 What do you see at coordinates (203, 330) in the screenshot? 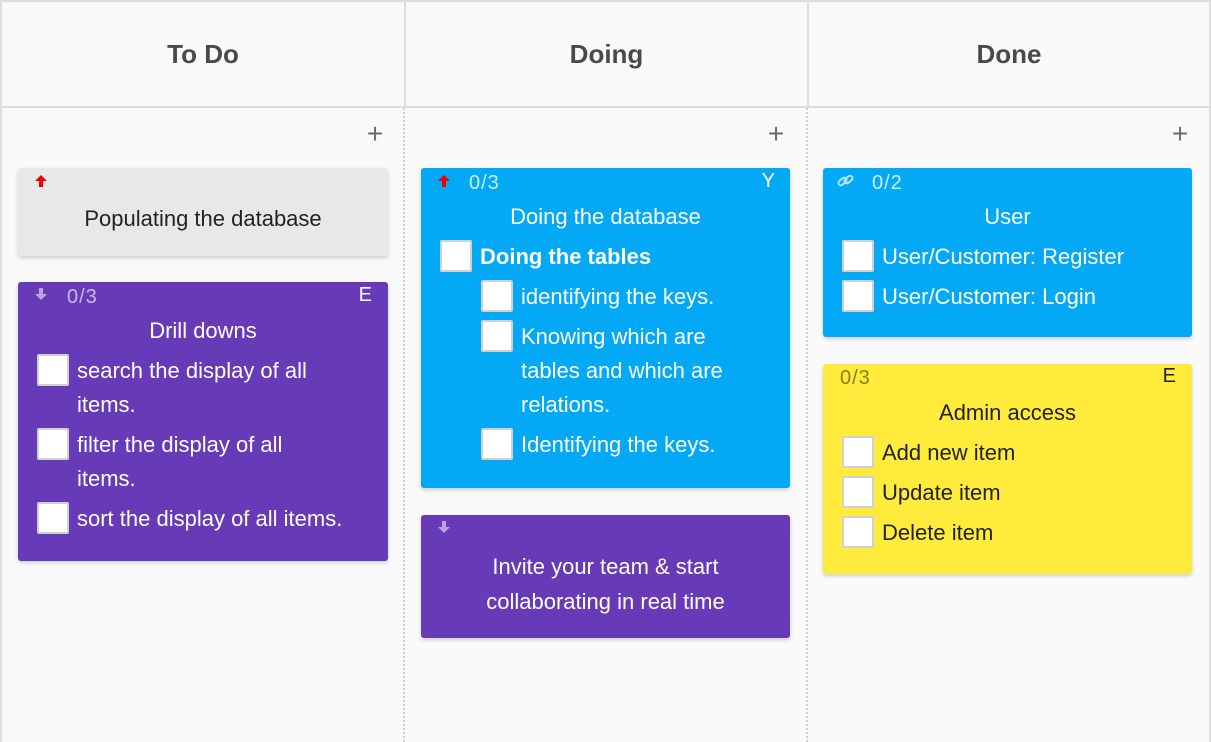
I see `card-title: Drill downs` at bounding box center [203, 330].